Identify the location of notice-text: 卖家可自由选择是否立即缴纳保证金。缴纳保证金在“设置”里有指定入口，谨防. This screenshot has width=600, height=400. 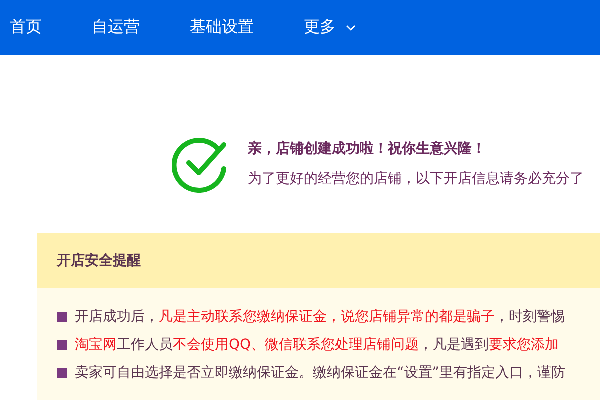
(320, 373).